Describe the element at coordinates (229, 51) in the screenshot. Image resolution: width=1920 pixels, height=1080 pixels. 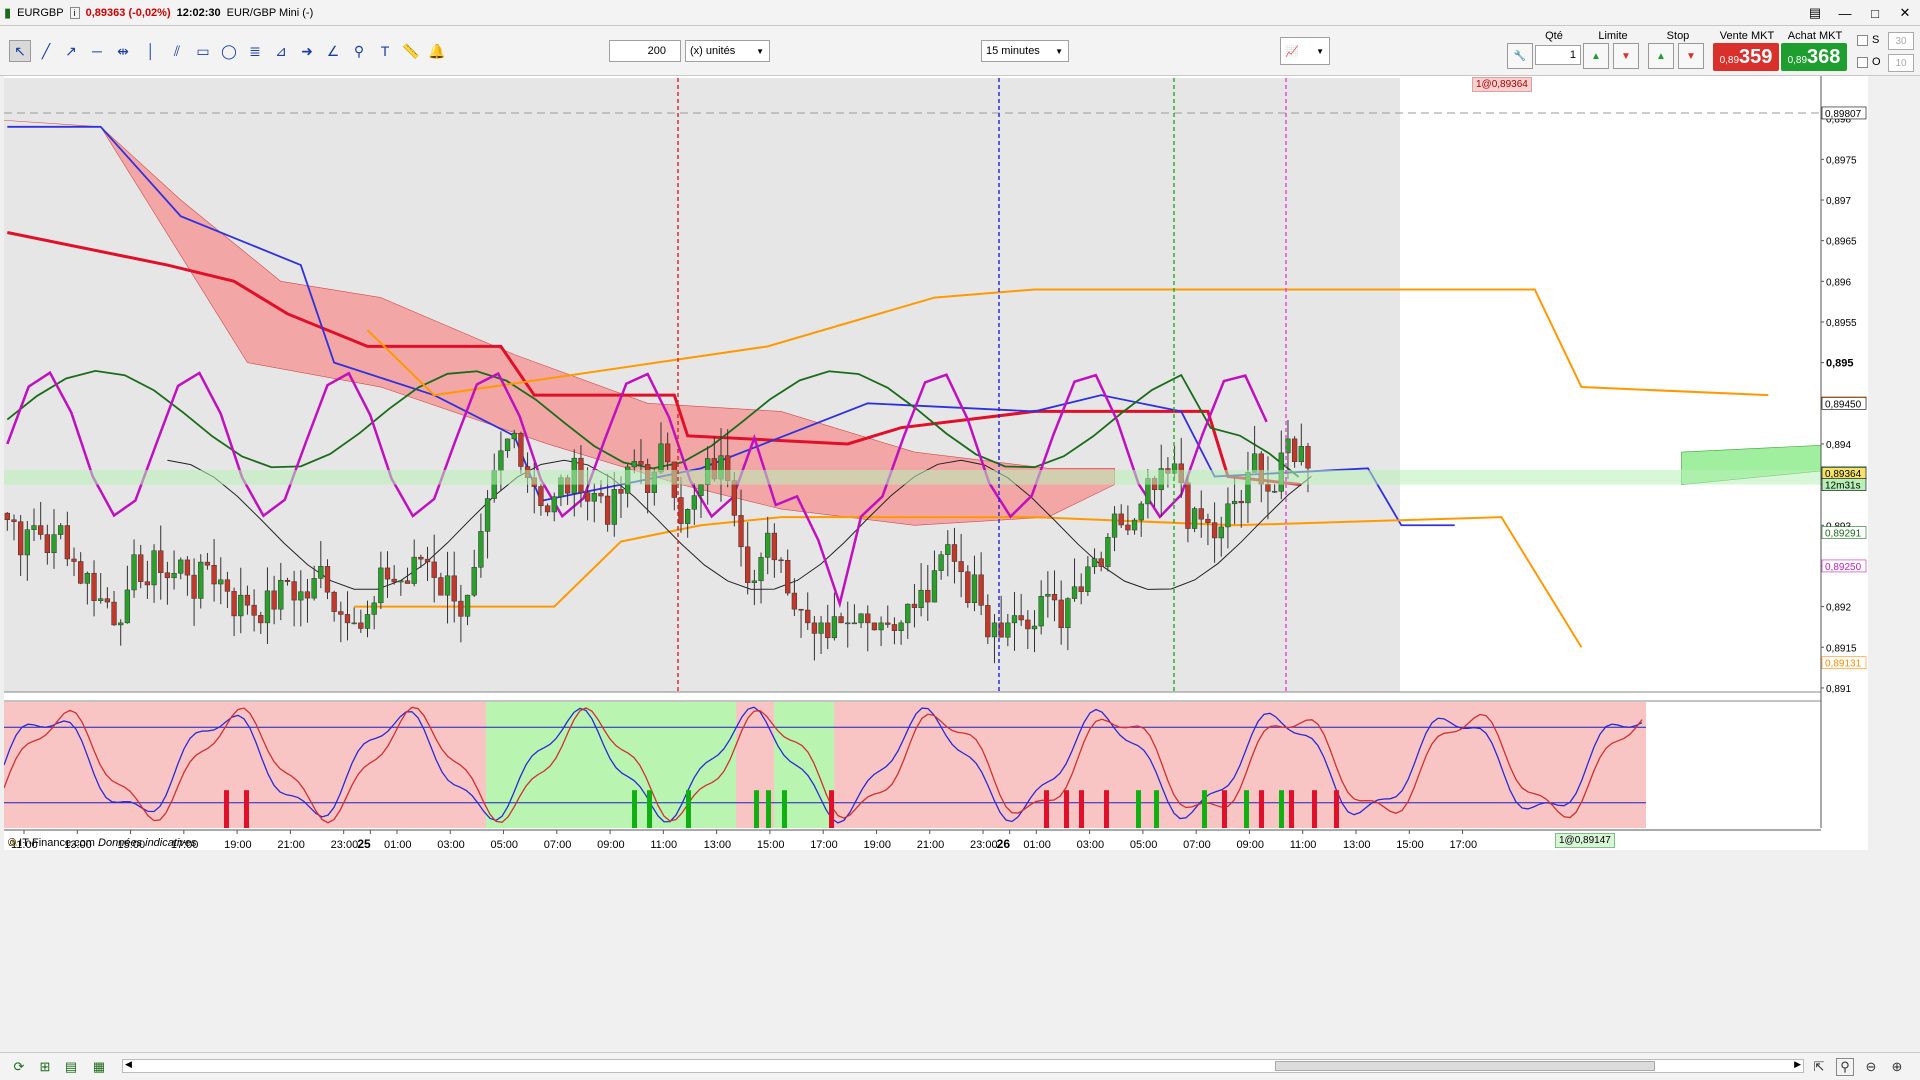
I see `ellipse-tool-icon: ◯` at that location.